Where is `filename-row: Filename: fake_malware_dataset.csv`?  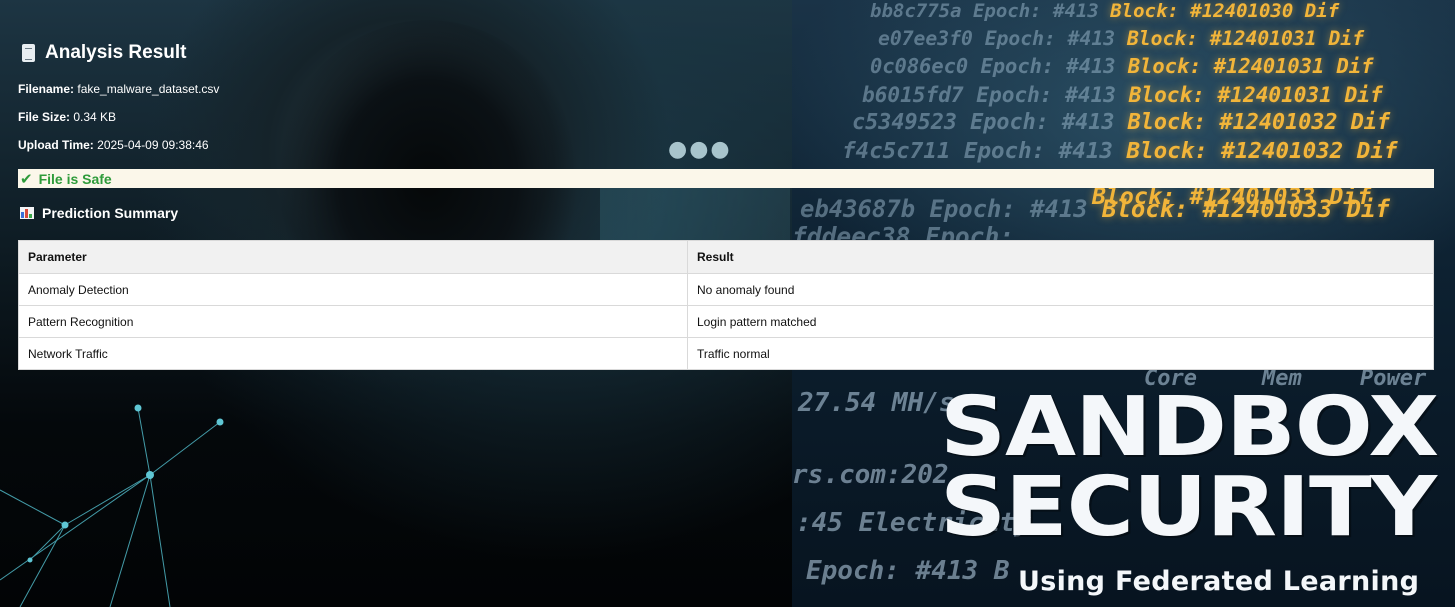 filename-row: Filename: fake_malware_dataset.csv is located at coordinates (118, 89).